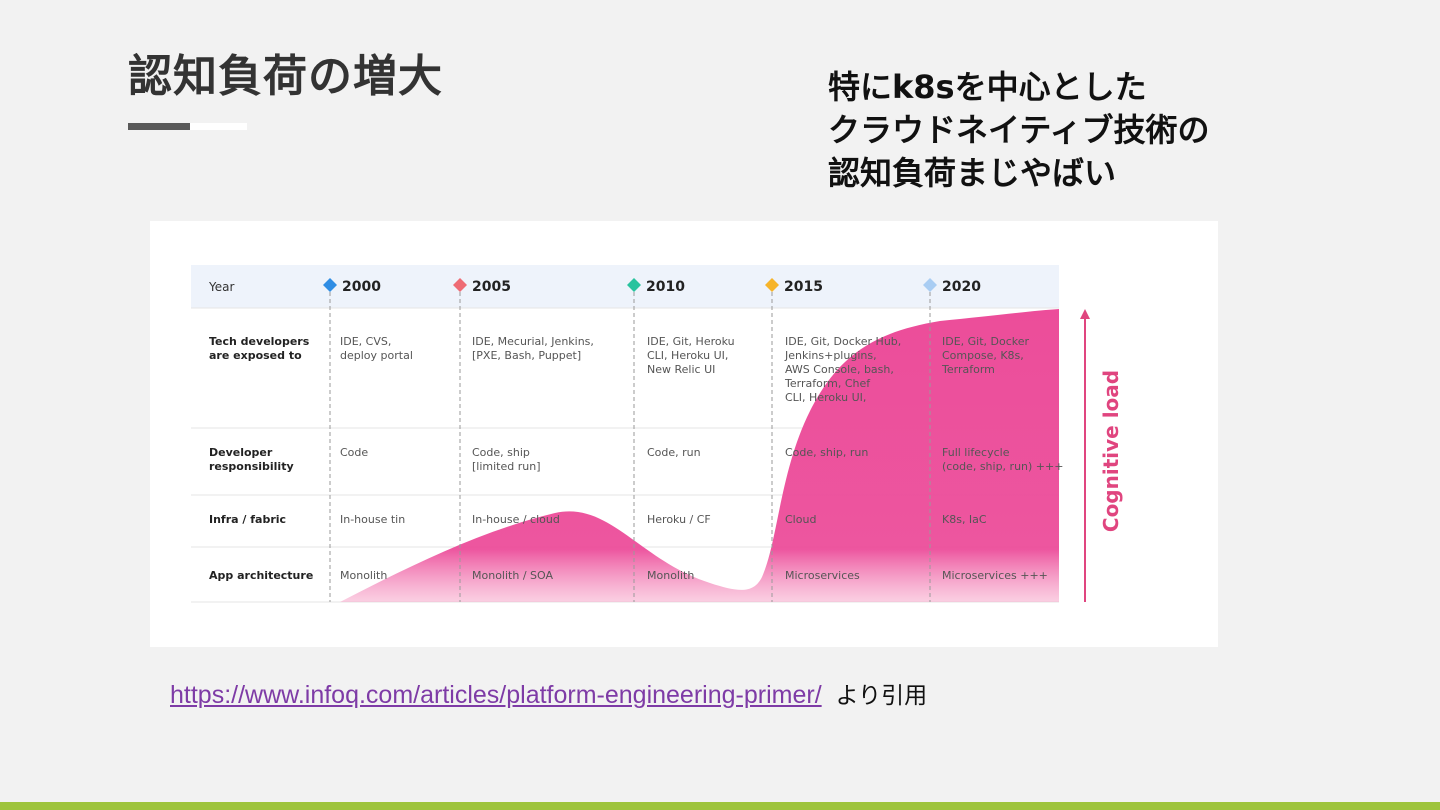  Describe the element at coordinates (372, 519) in the screenshot. I see `table-cell: In-house tin` at that location.